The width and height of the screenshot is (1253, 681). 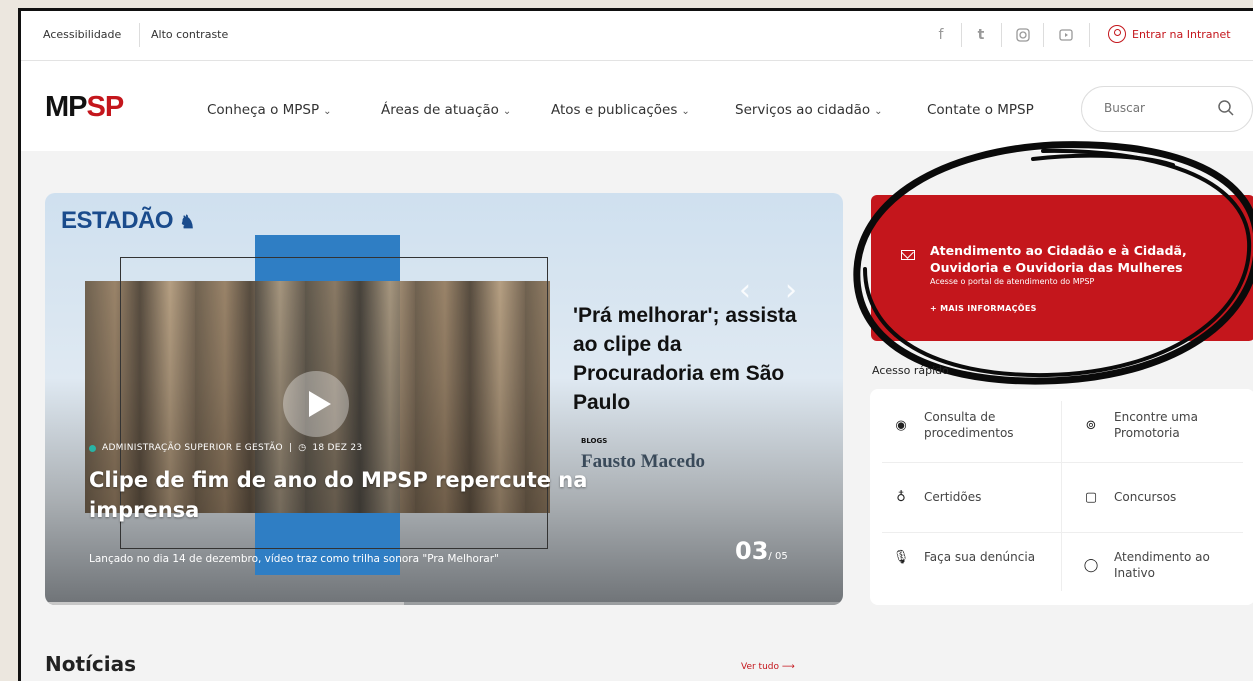 I want to click on nav-item-servicos: Serviços ao cidadão ⌄, so click(x=809, y=110).